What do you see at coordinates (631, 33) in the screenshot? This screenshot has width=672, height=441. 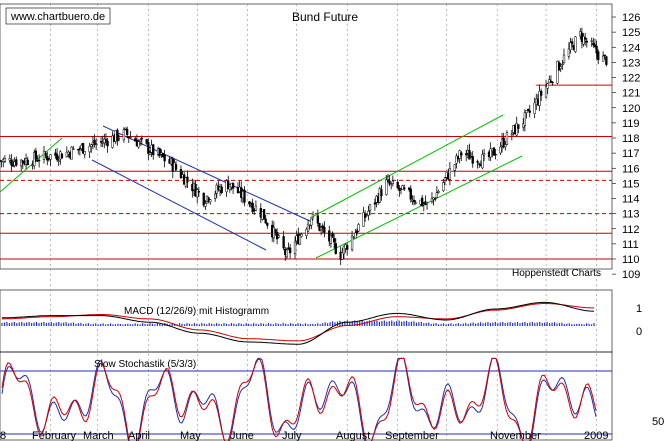 I see `price-tick-label: 125` at bounding box center [631, 33].